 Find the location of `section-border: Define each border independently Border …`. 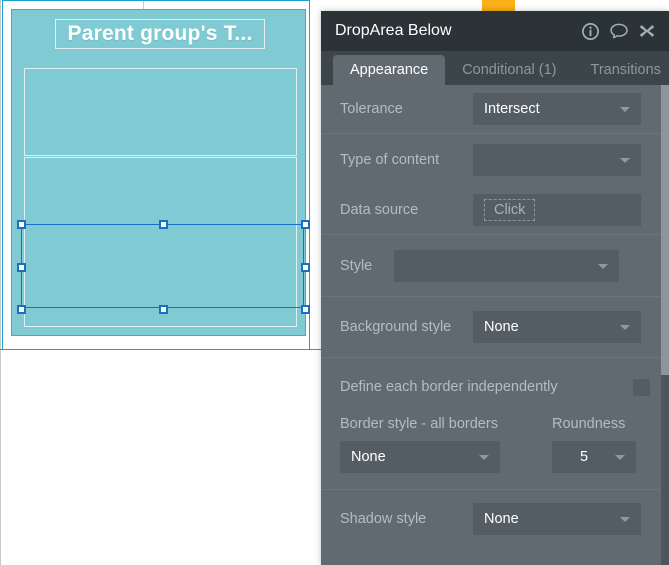

section-border: Define each border independently Border … is located at coordinates (495, 424).